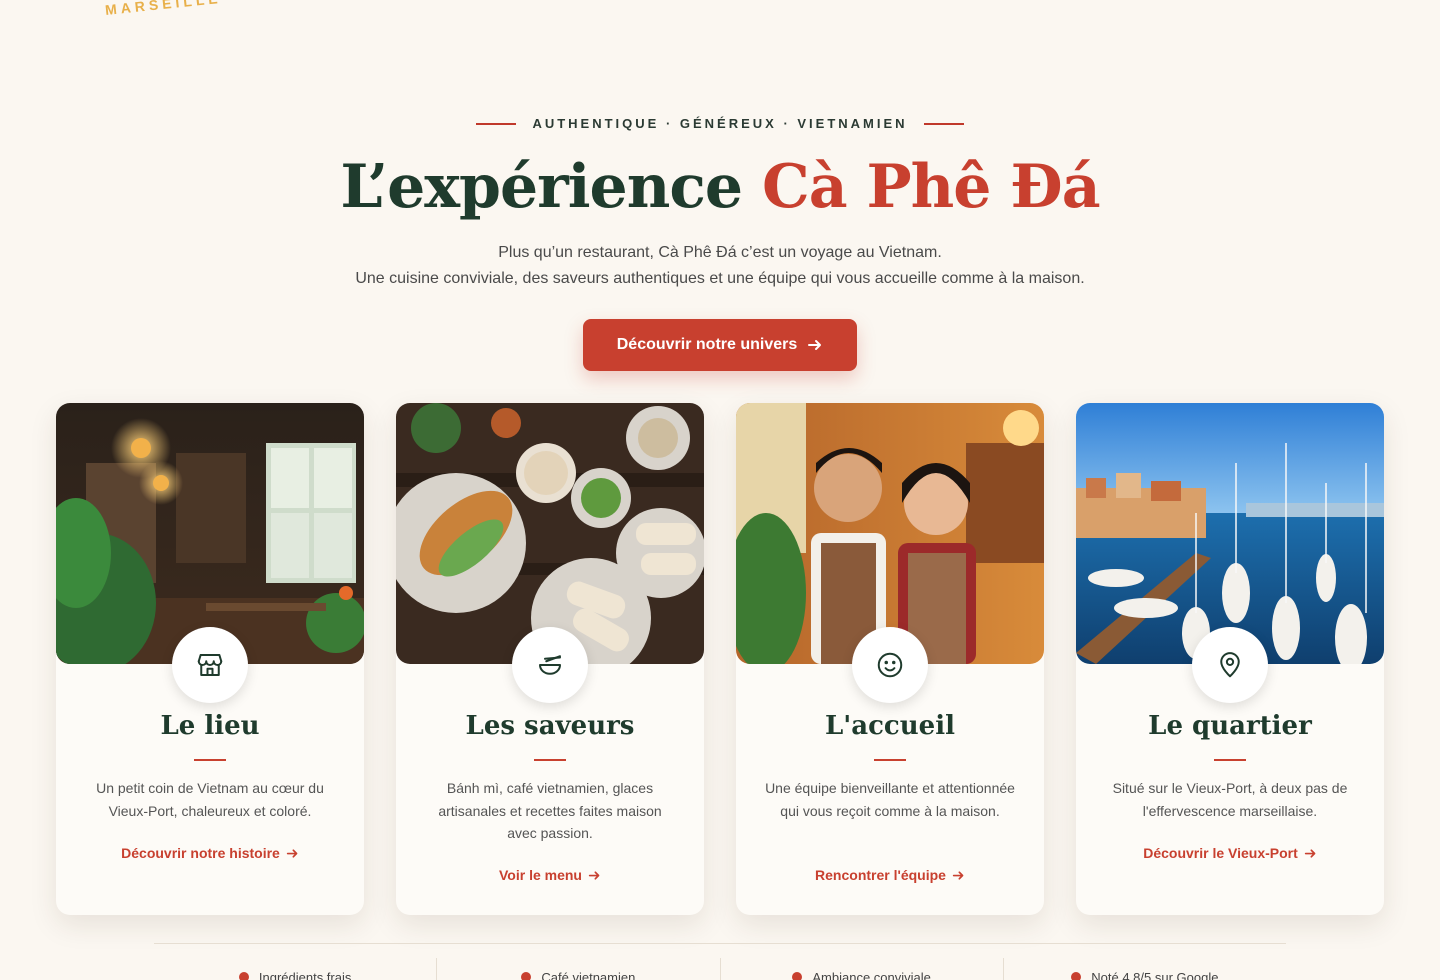 Image resolution: width=1440 pixels, height=980 pixels. I want to click on feature-item: Ingrédients frais, so click(296, 969).